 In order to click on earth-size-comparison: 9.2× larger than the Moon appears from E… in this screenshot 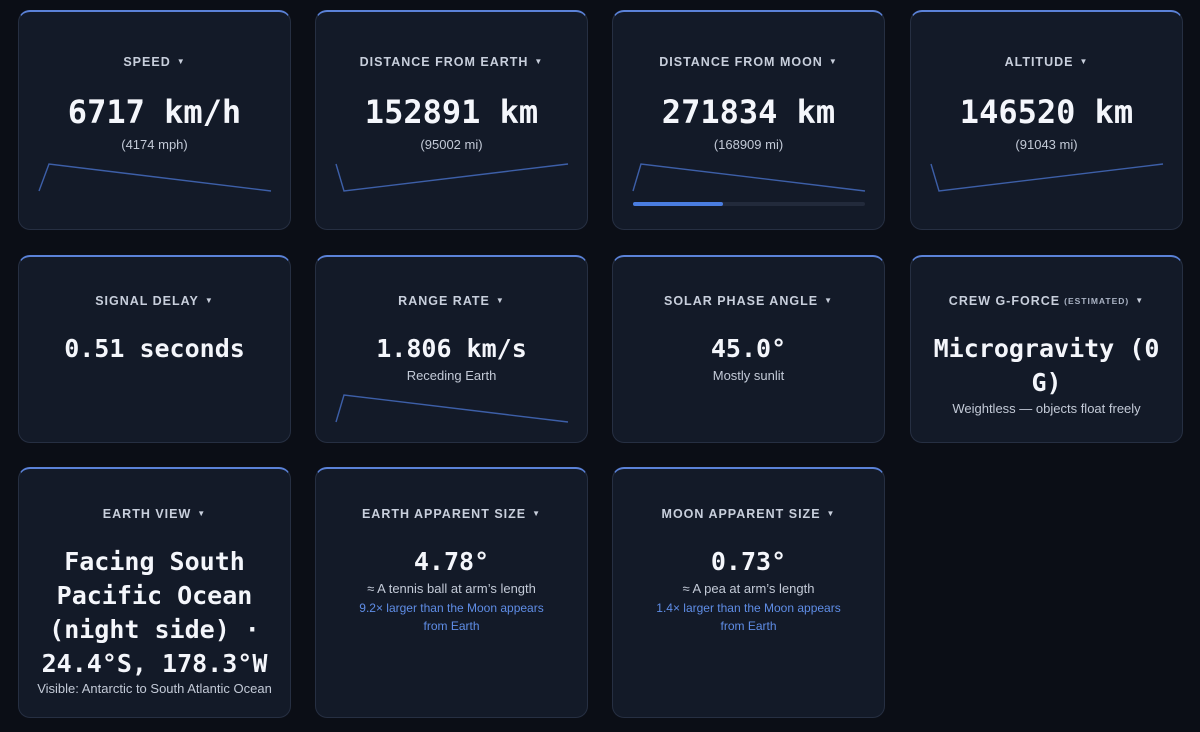, I will do `click(451, 617)`.